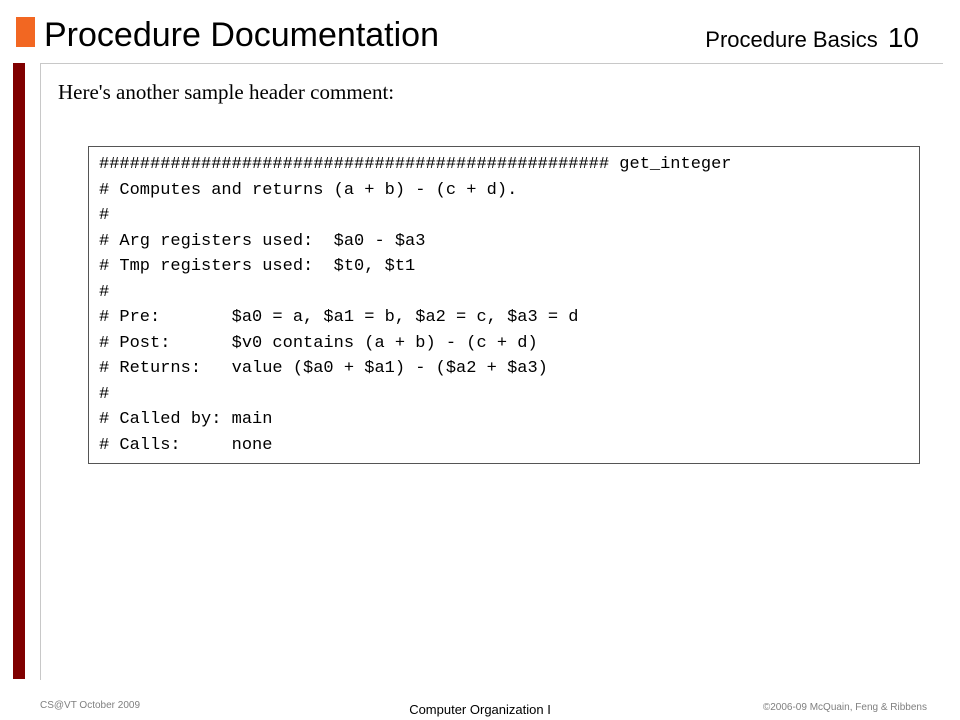 This screenshot has height=720, width=960. I want to click on code-line: # Calls: none, so click(186, 445).